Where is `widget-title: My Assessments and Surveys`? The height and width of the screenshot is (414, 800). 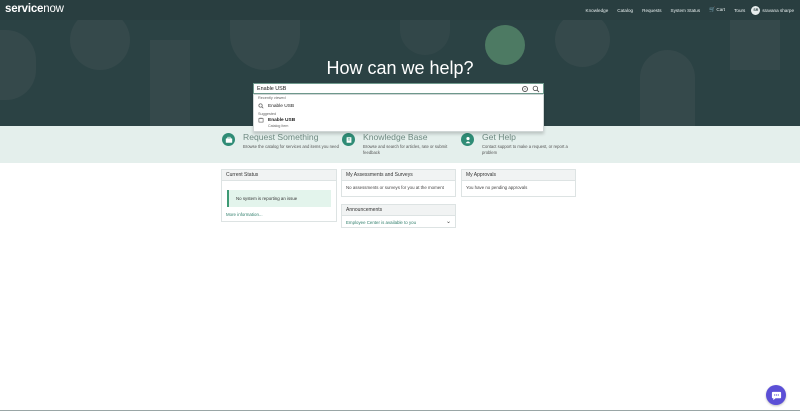 widget-title: My Assessments and Surveys is located at coordinates (398, 175).